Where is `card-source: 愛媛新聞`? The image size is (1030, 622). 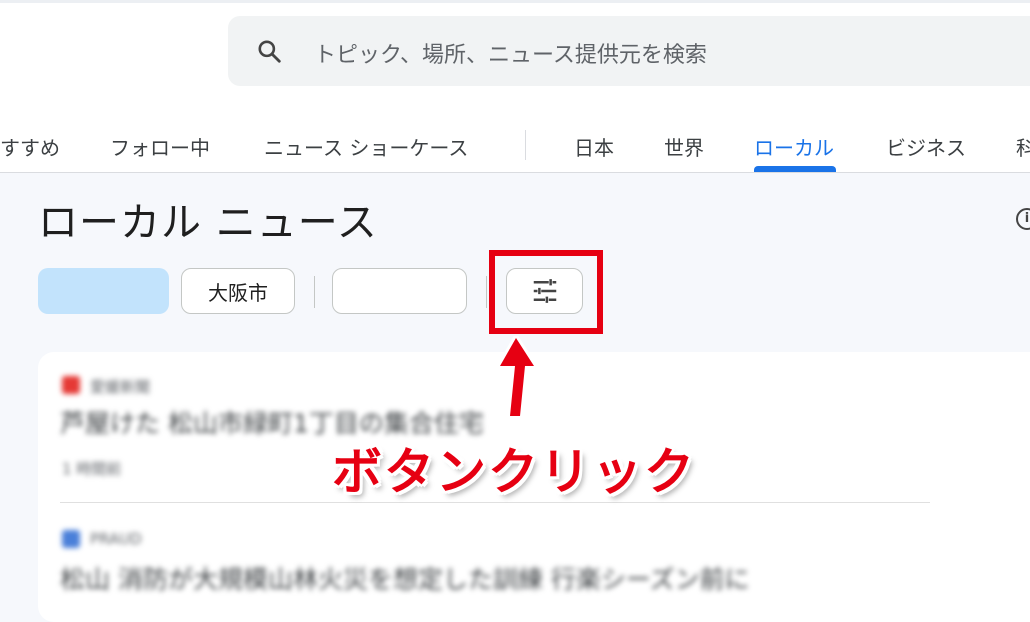
card-source: 愛媛新聞 is located at coordinates (120, 387).